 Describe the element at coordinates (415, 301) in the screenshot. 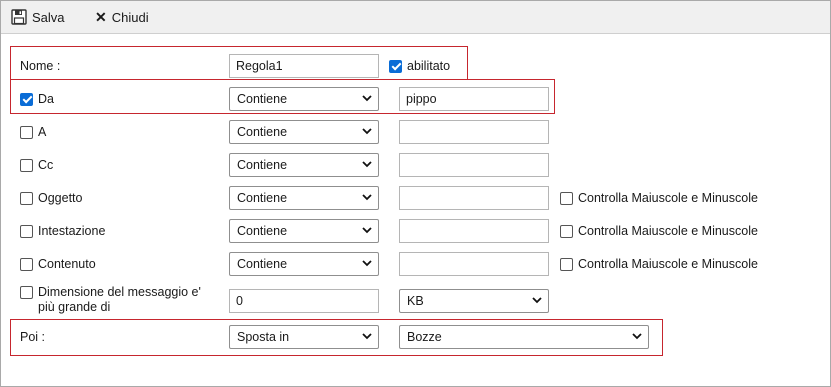

I see `size-unit-value: KB` at that location.